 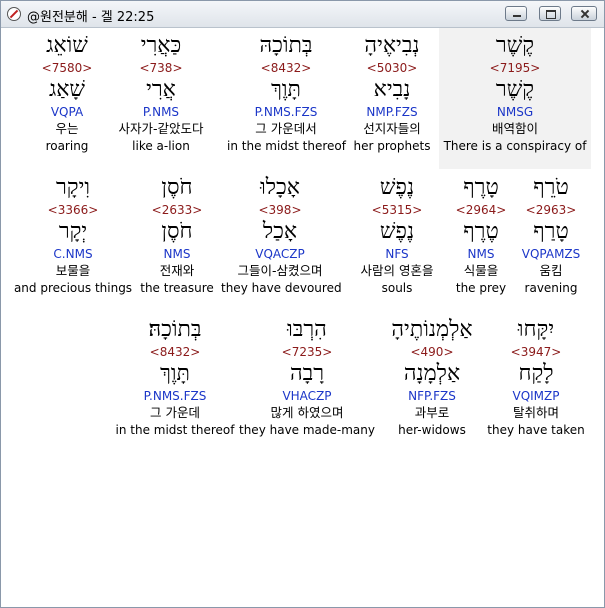 What do you see at coordinates (432, 430) in the screenshot?
I see `english-gloss: her-widows` at bounding box center [432, 430].